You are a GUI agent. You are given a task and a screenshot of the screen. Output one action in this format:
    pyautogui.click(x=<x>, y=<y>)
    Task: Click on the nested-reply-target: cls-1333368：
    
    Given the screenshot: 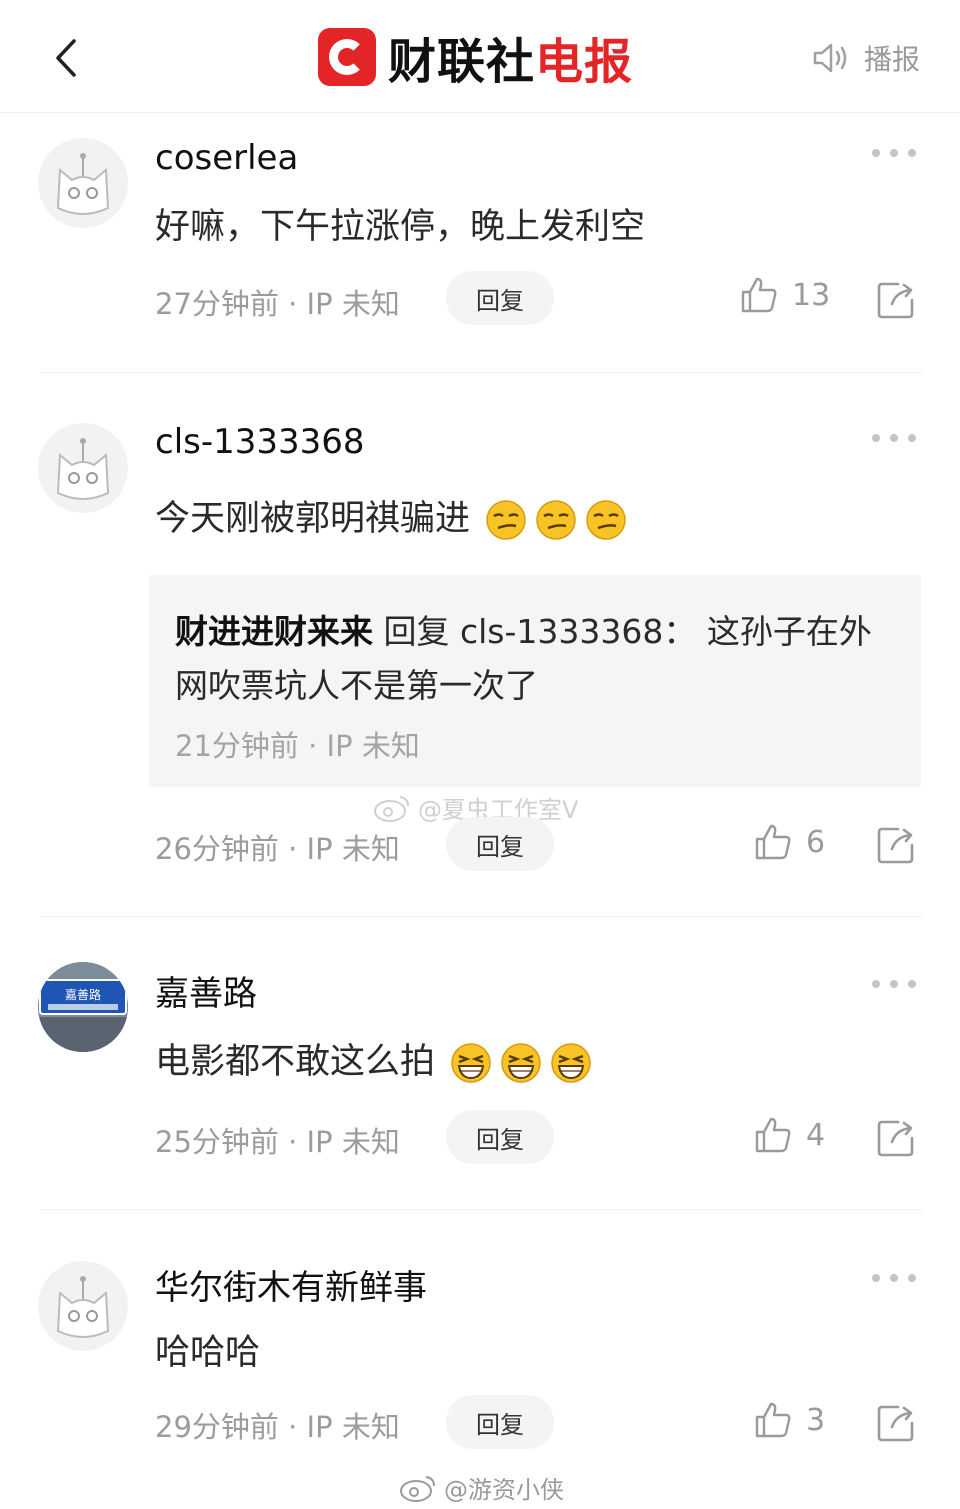 What is the action you would take?
    pyautogui.click(x=578, y=631)
    